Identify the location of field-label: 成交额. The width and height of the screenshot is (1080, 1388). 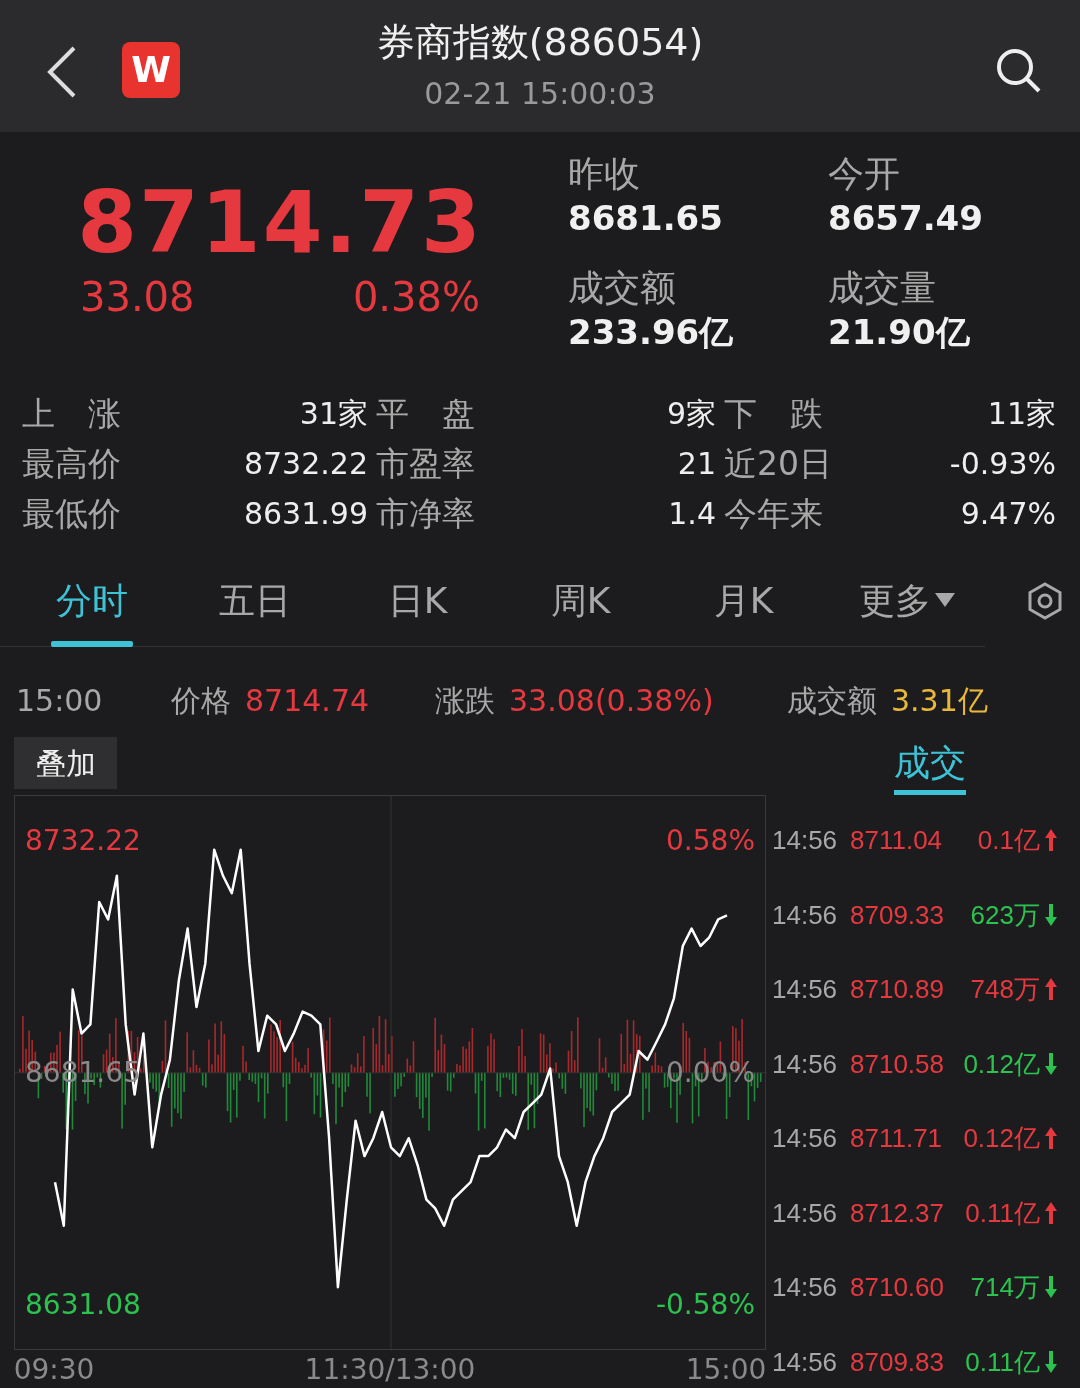
(622, 288).